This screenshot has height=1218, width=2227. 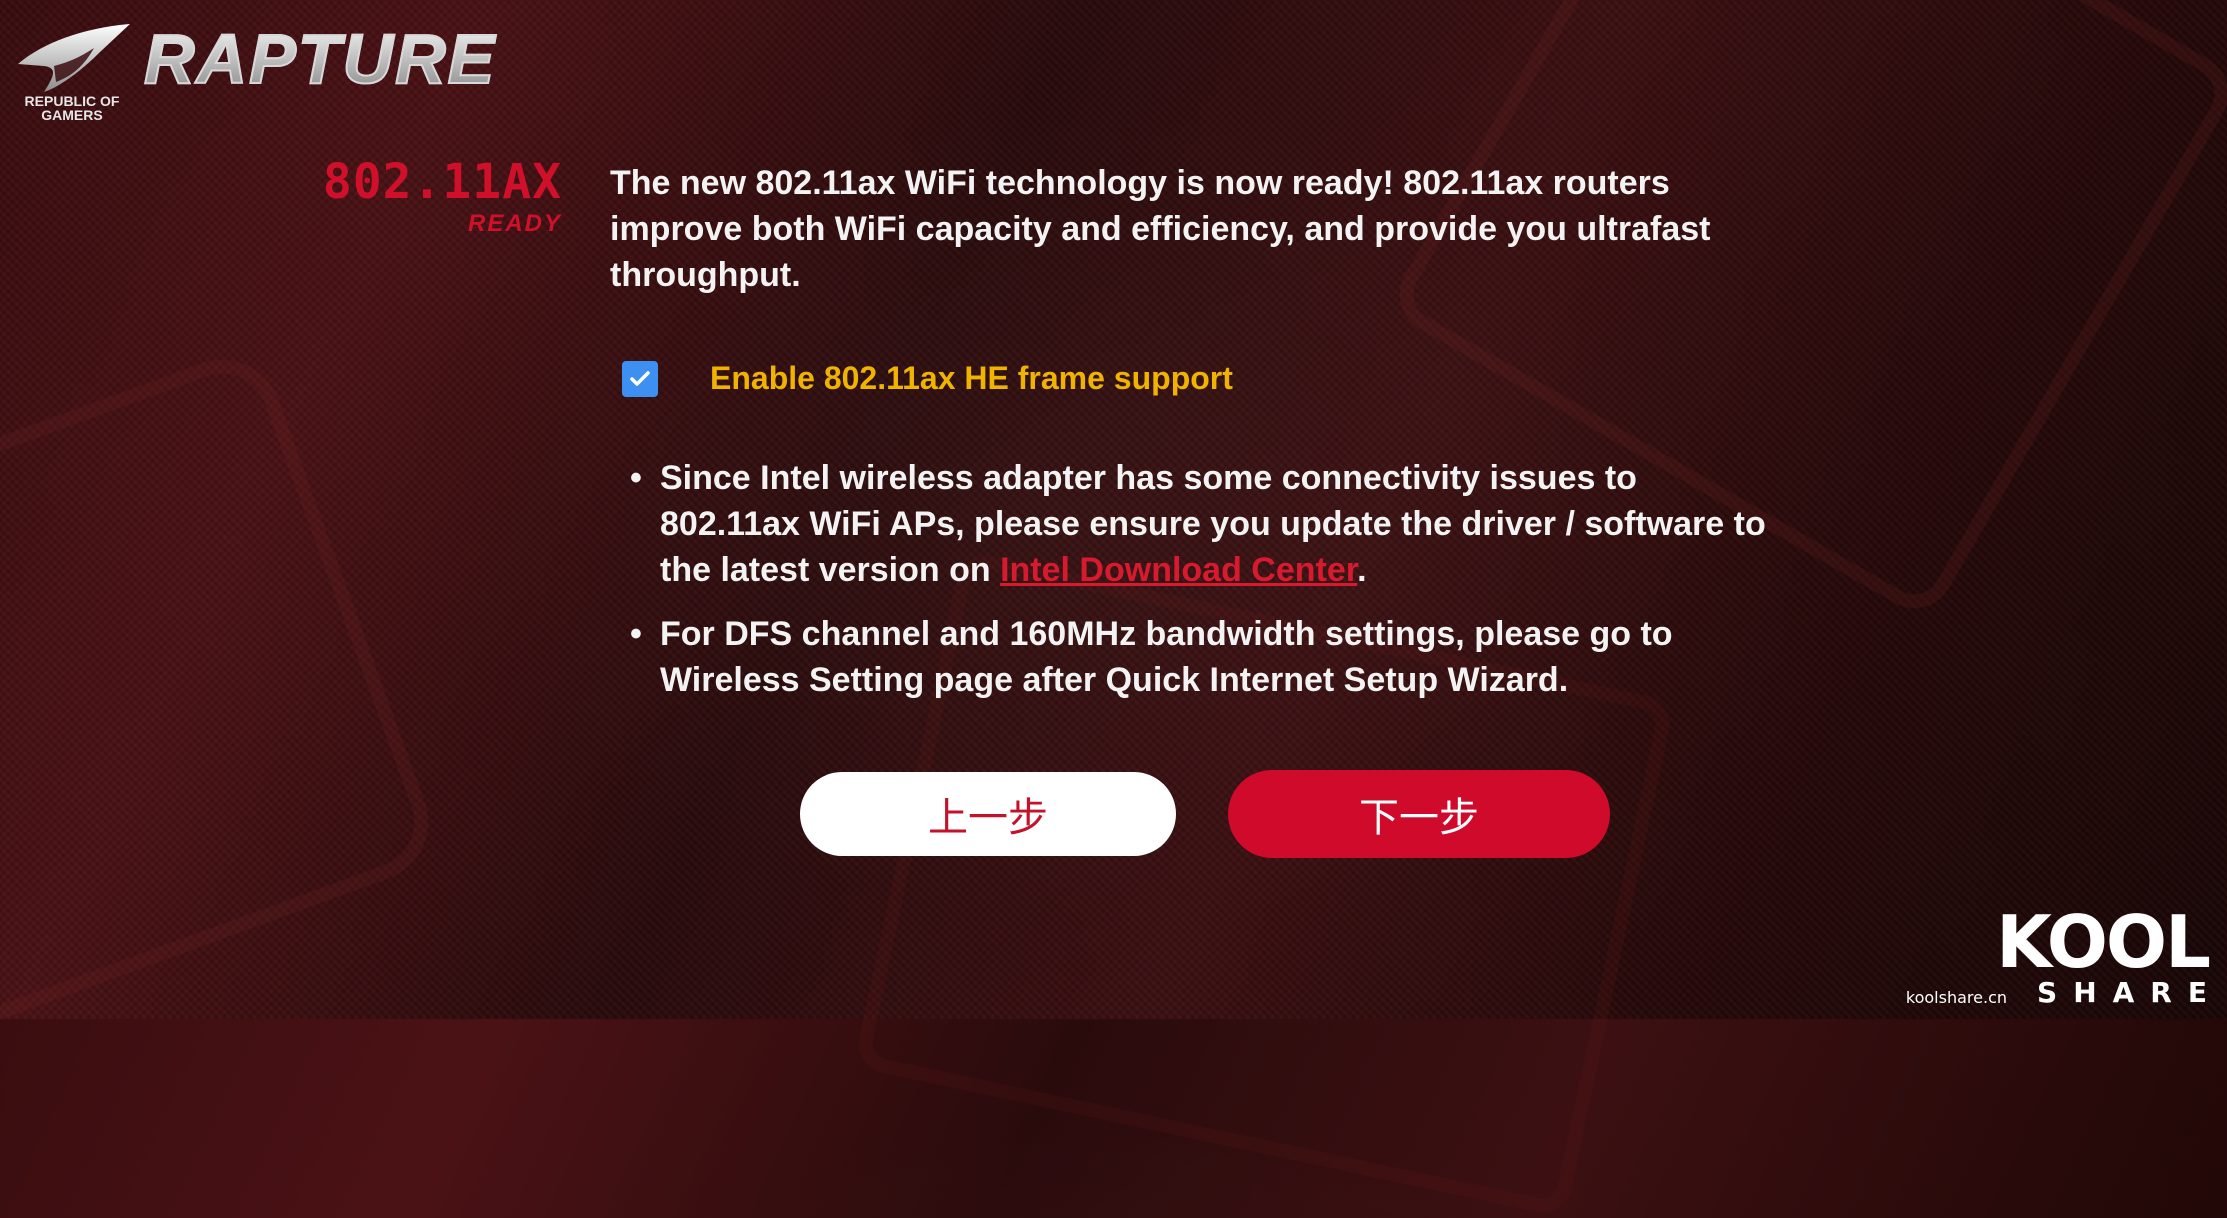 What do you see at coordinates (2103, 942) in the screenshot?
I see `watermark-brand: KOOL` at bounding box center [2103, 942].